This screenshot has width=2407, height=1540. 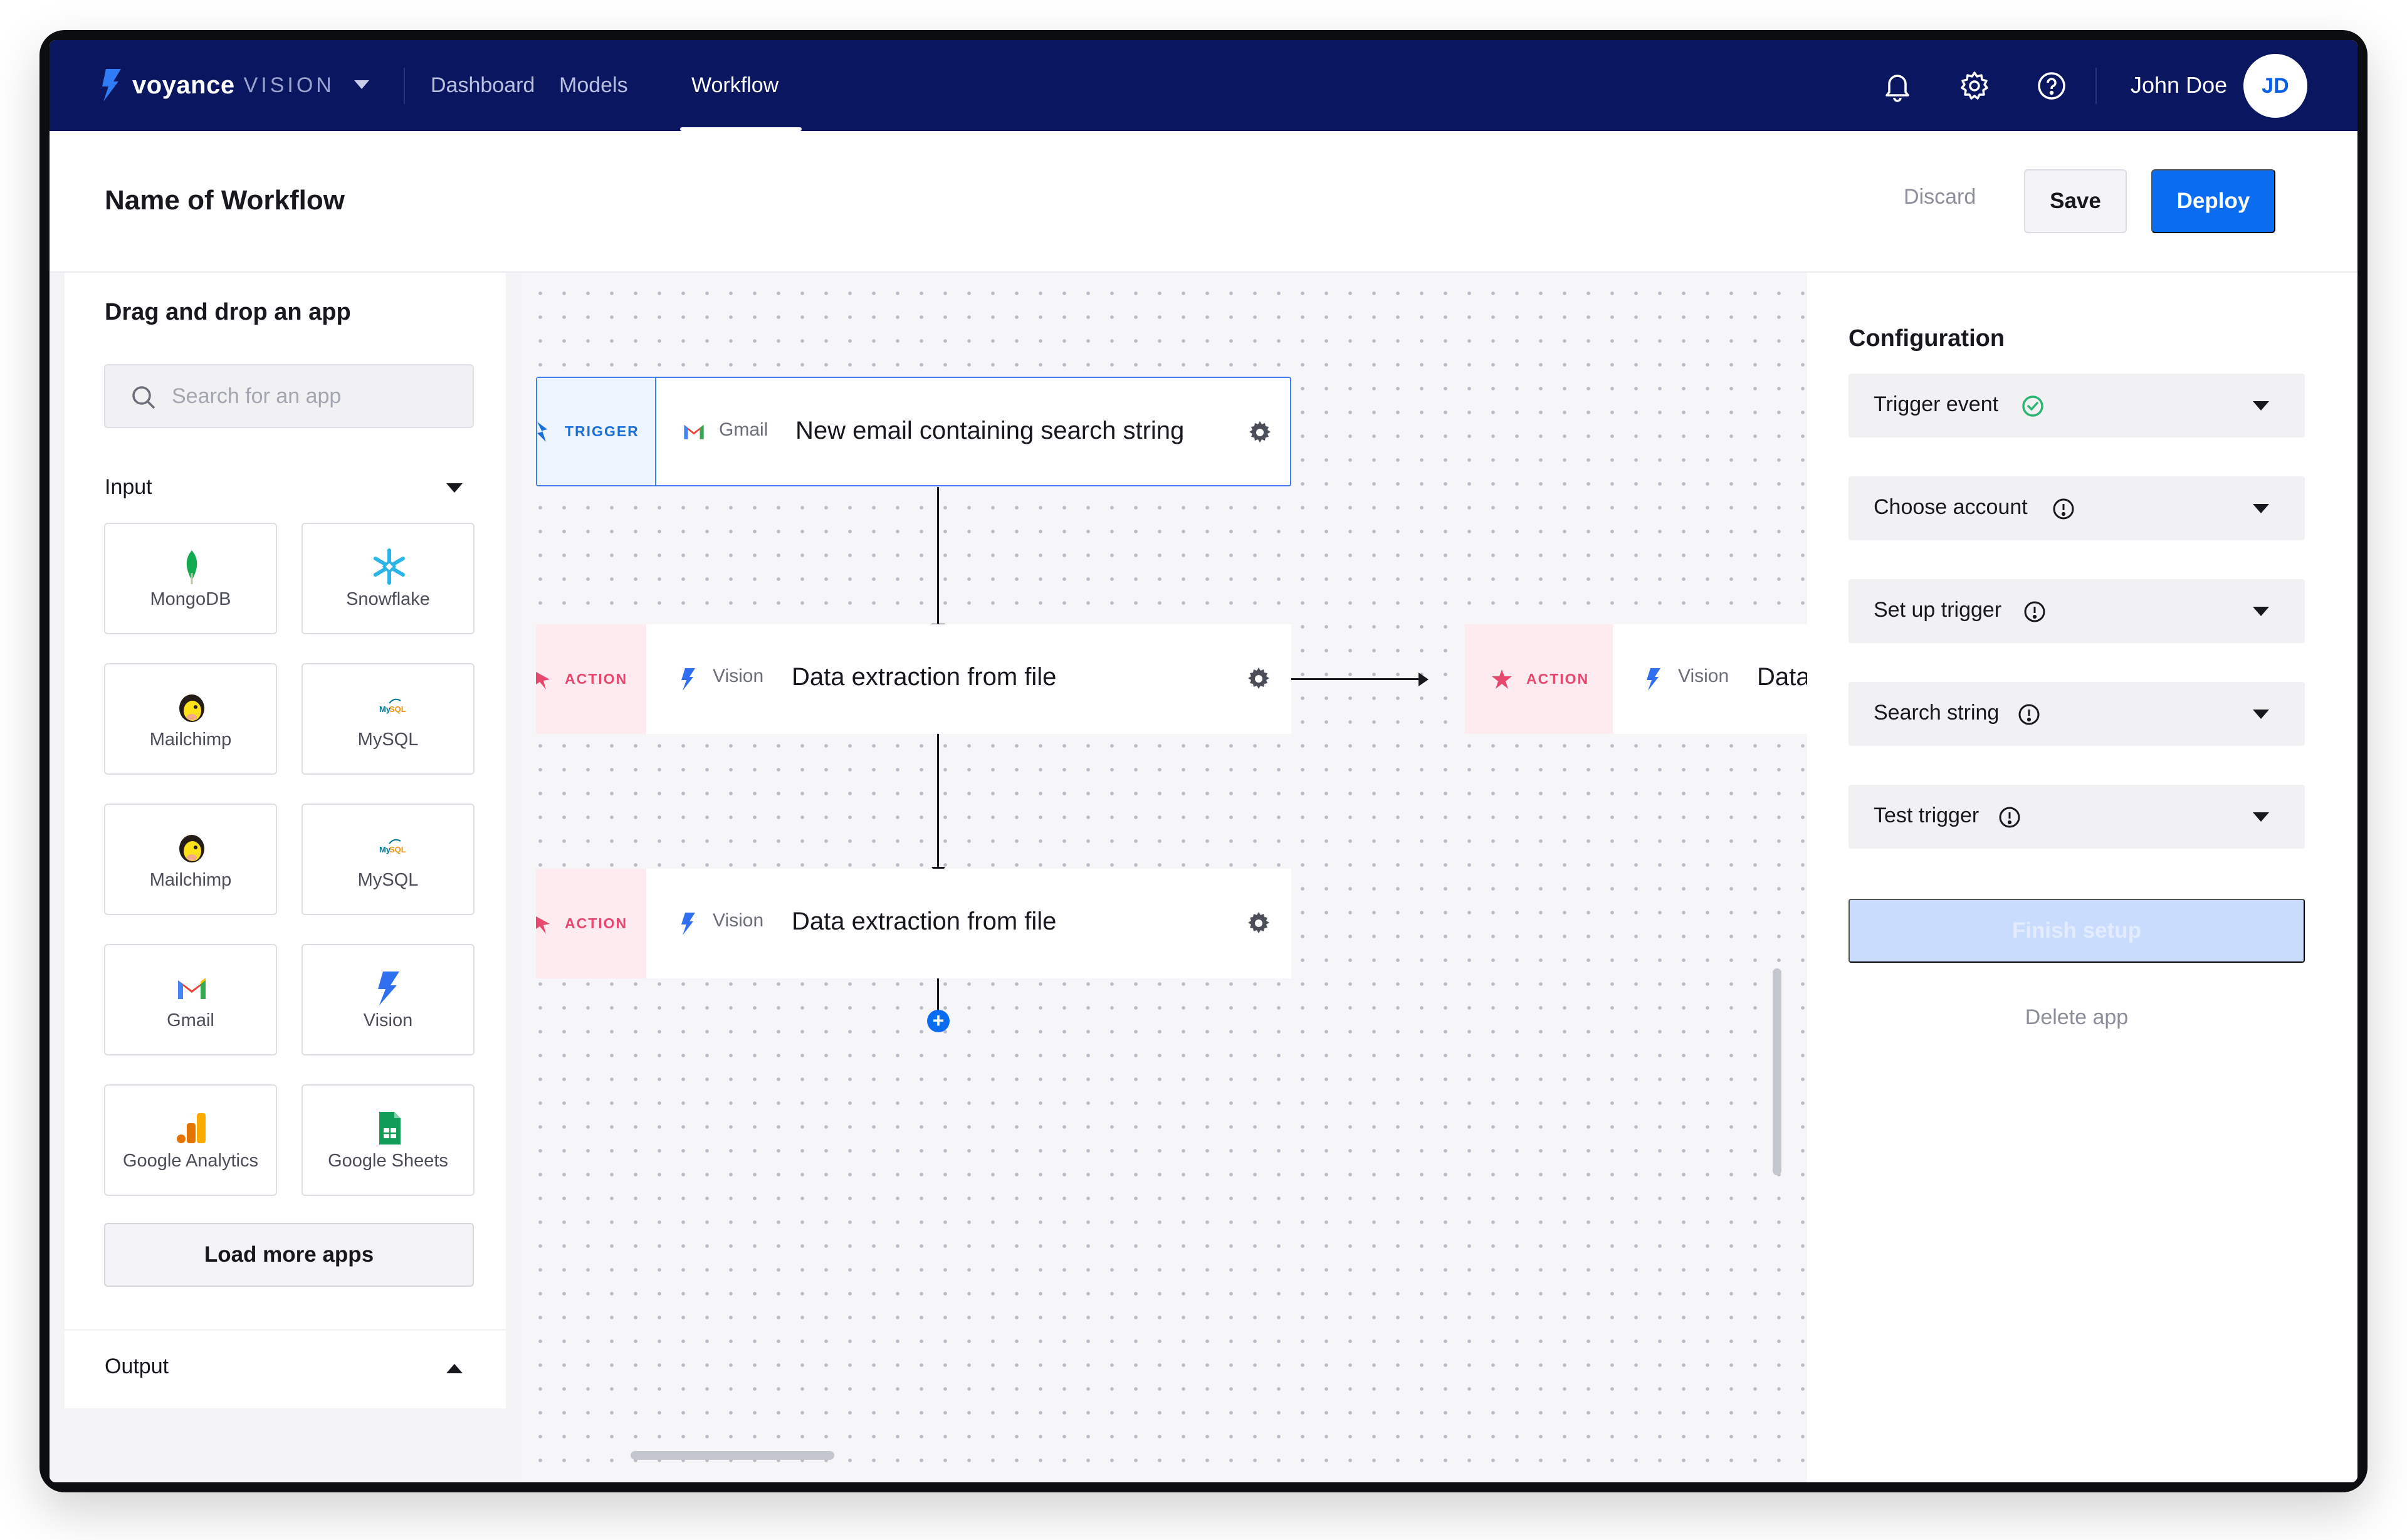 I want to click on app-card-google-analytics: Google Analytics, so click(x=190, y=1140).